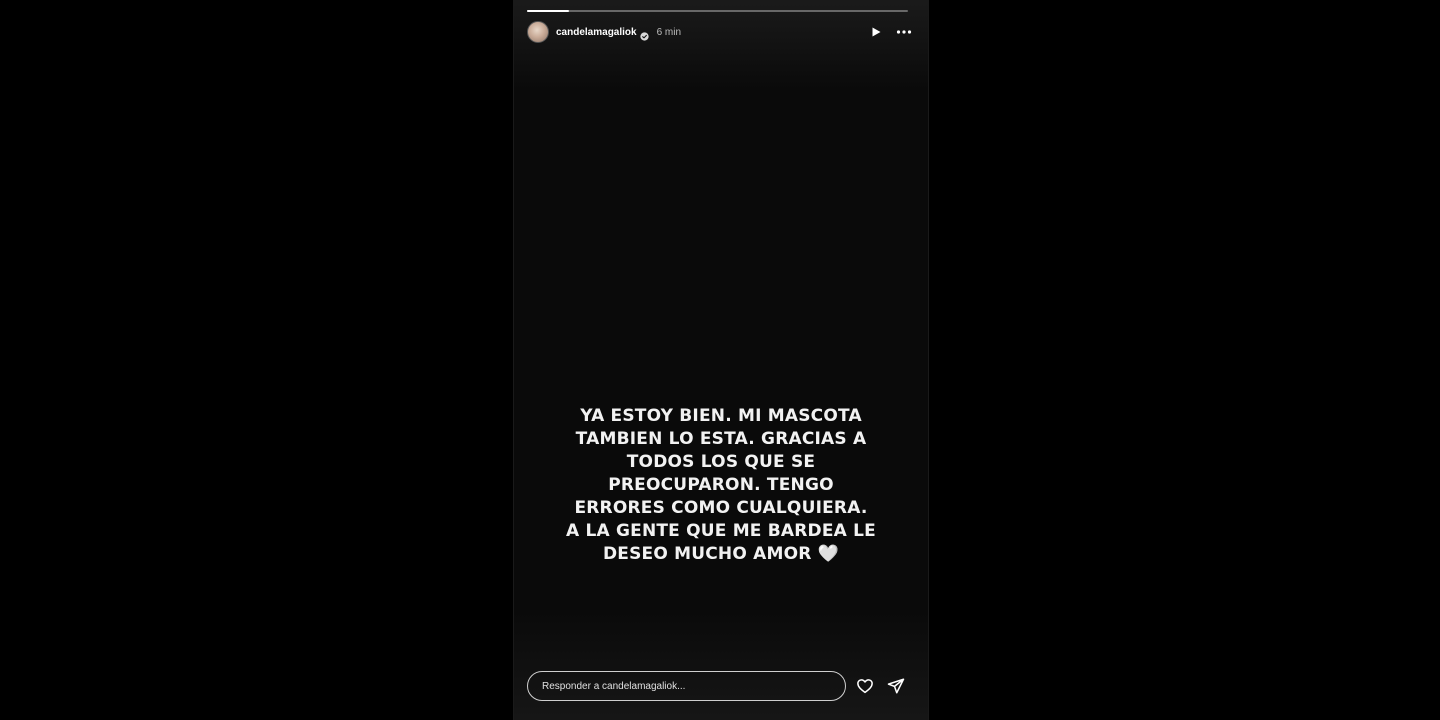 This screenshot has width=1440, height=720. What do you see at coordinates (721, 554) in the screenshot?
I see `story-message-line: DESEO MUCHO AMOR 🤍` at bounding box center [721, 554].